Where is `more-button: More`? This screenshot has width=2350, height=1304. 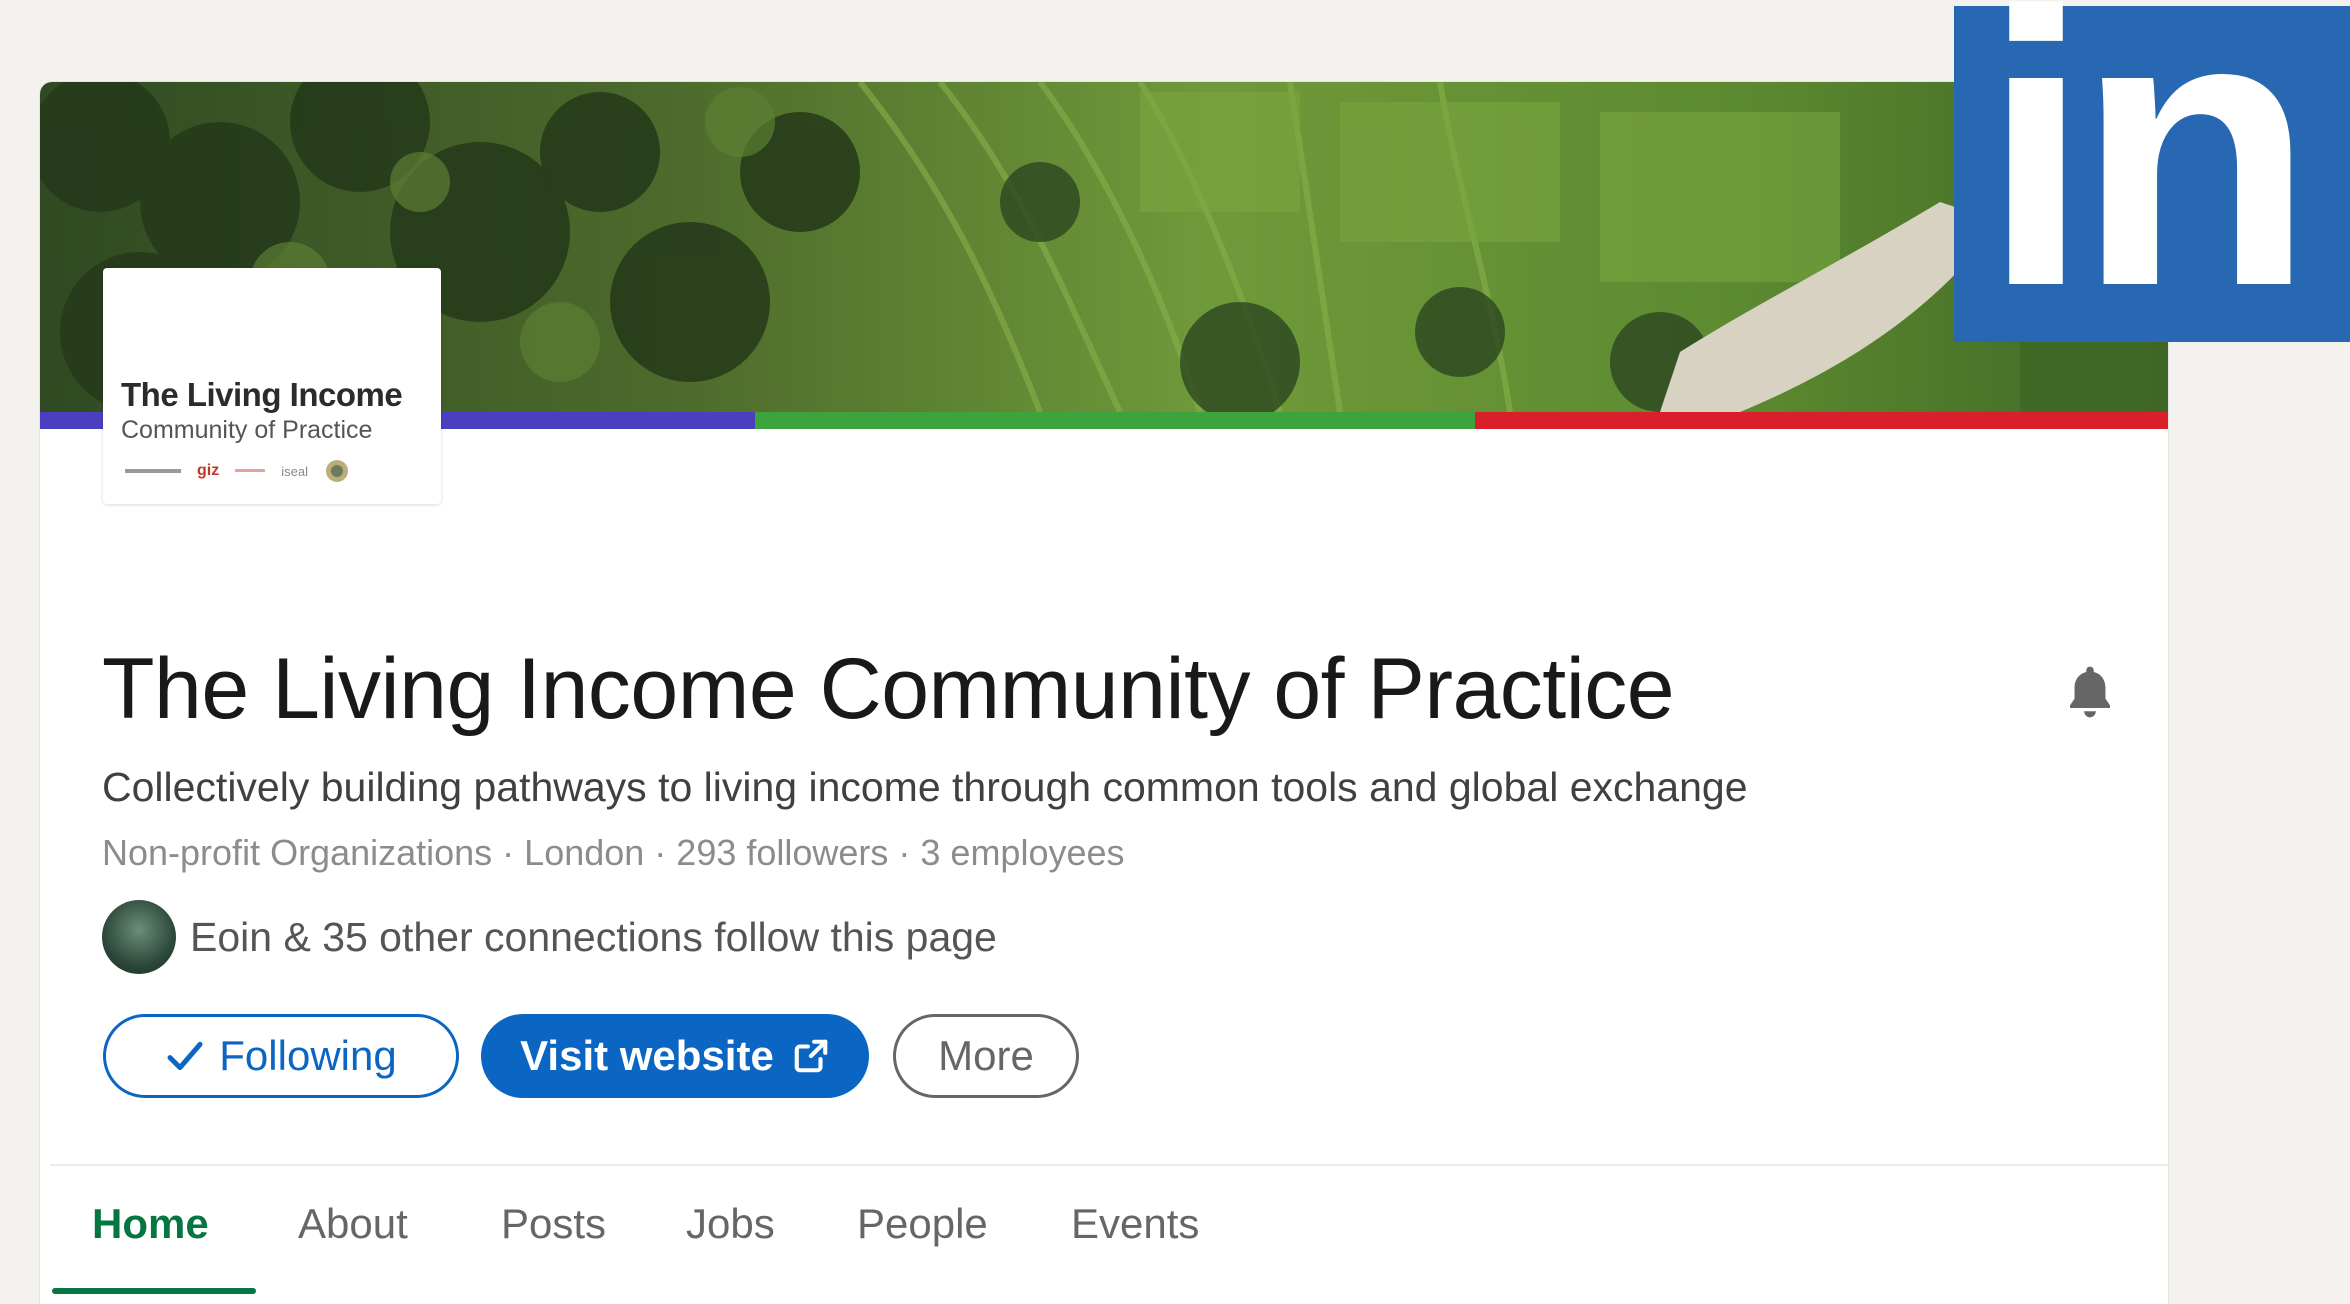 more-button: More is located at coordinates (986, 1056).